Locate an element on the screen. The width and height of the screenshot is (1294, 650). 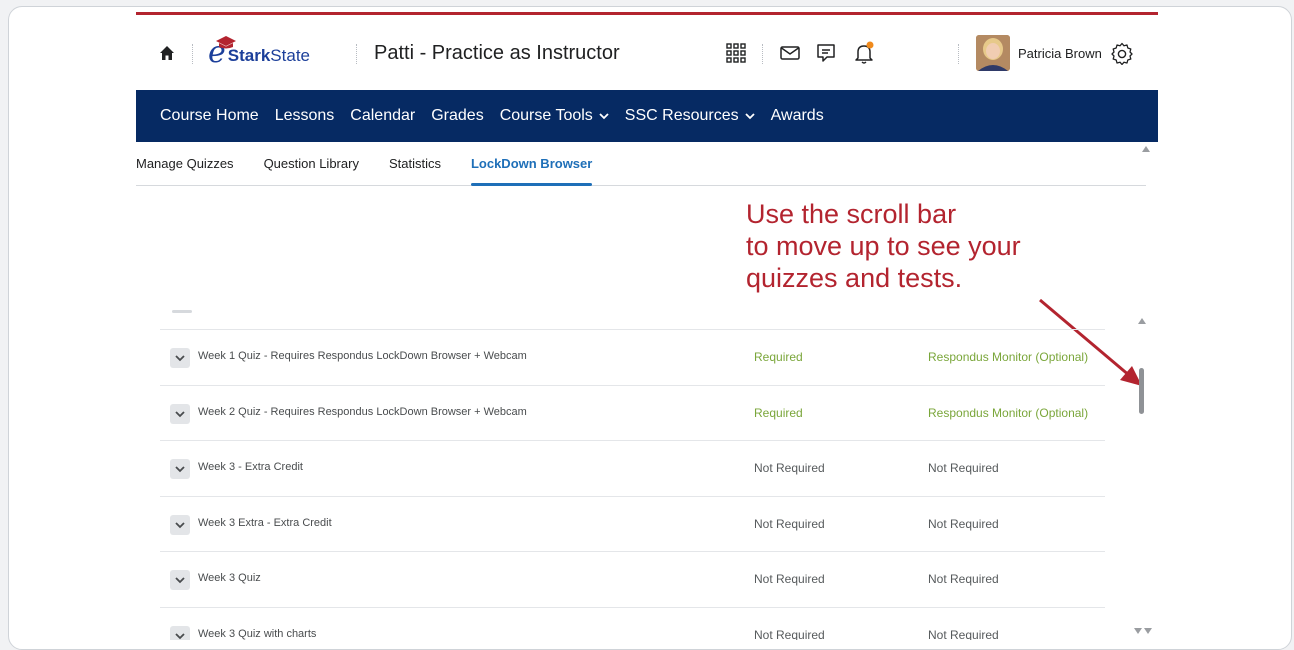
quiz-title: Week 3 - Extra Credit is located at coordinates (250, 467).